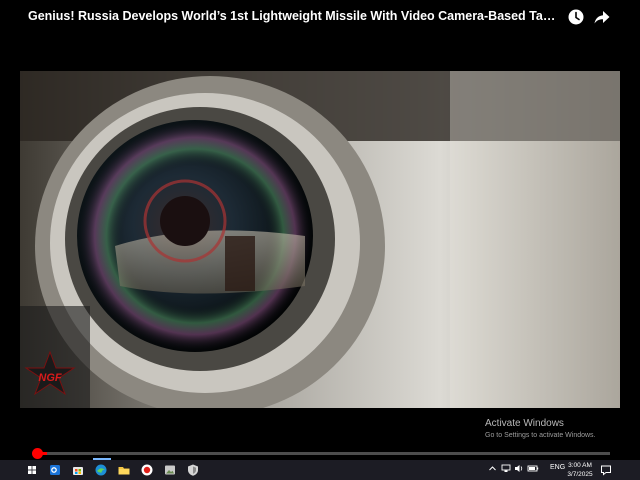 The image size is (640, 480). What do you see at coordinates (557, 467) in the screenshot?
I see `language-indicator: ENG` at bounding box center [557, 467].